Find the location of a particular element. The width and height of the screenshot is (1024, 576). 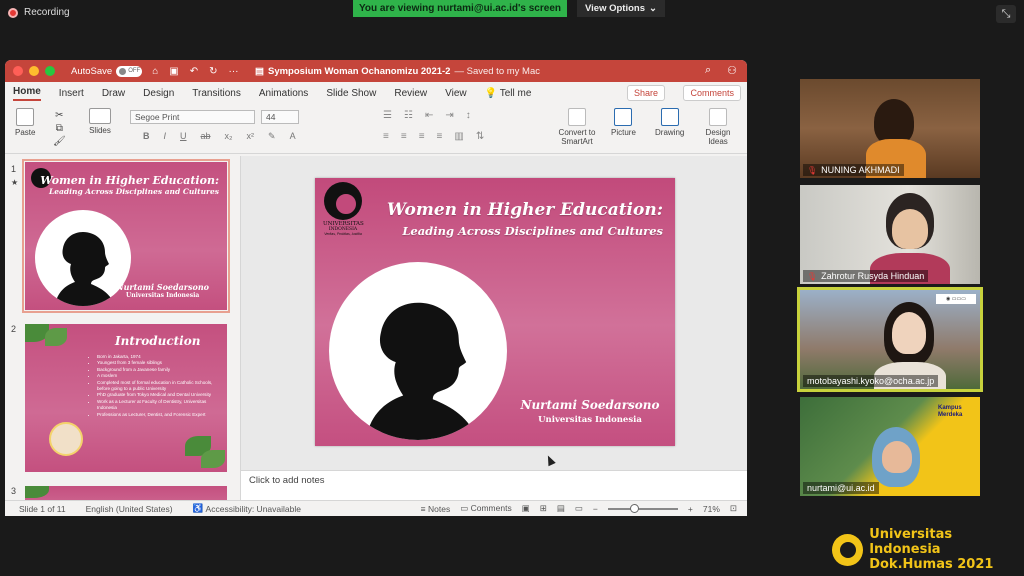

language-indicator: English (United States) is located at coordinates (129, 509).